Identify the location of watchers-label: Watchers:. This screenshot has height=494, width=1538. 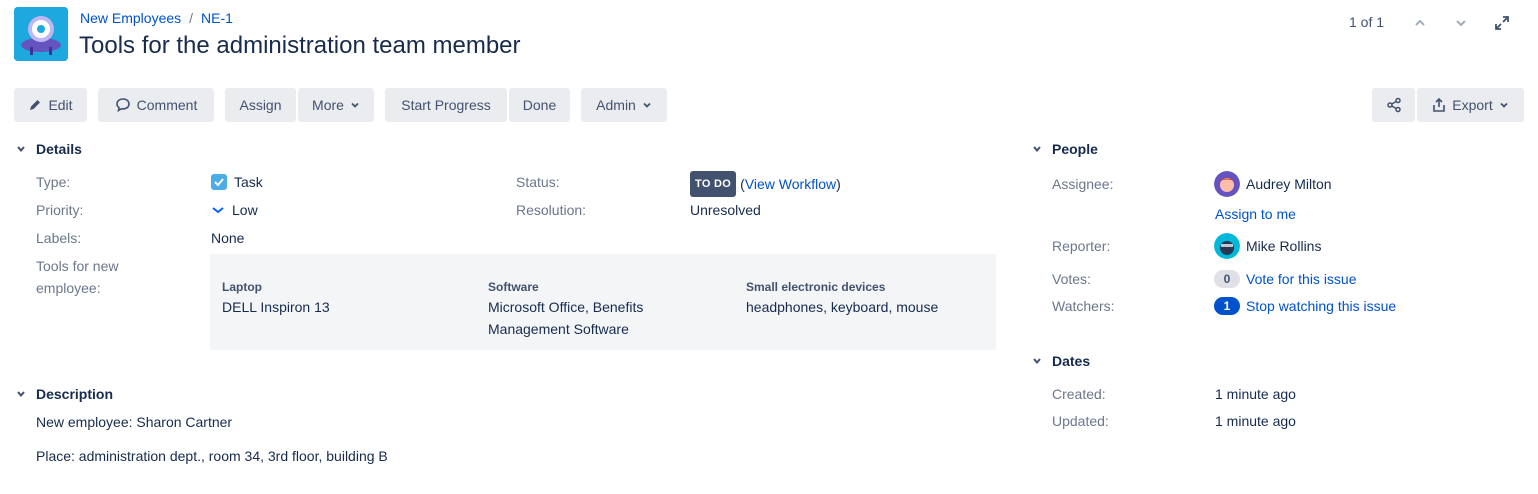
(1083, 306).